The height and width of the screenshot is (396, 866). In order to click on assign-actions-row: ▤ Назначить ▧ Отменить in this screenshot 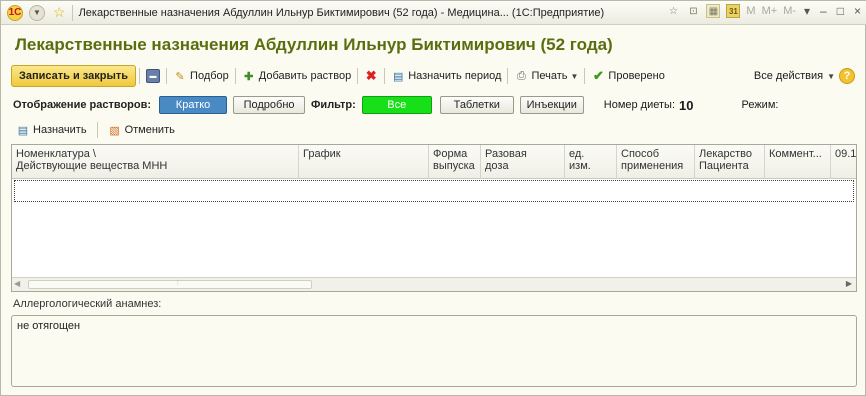, I will do `click(95, 130)`.